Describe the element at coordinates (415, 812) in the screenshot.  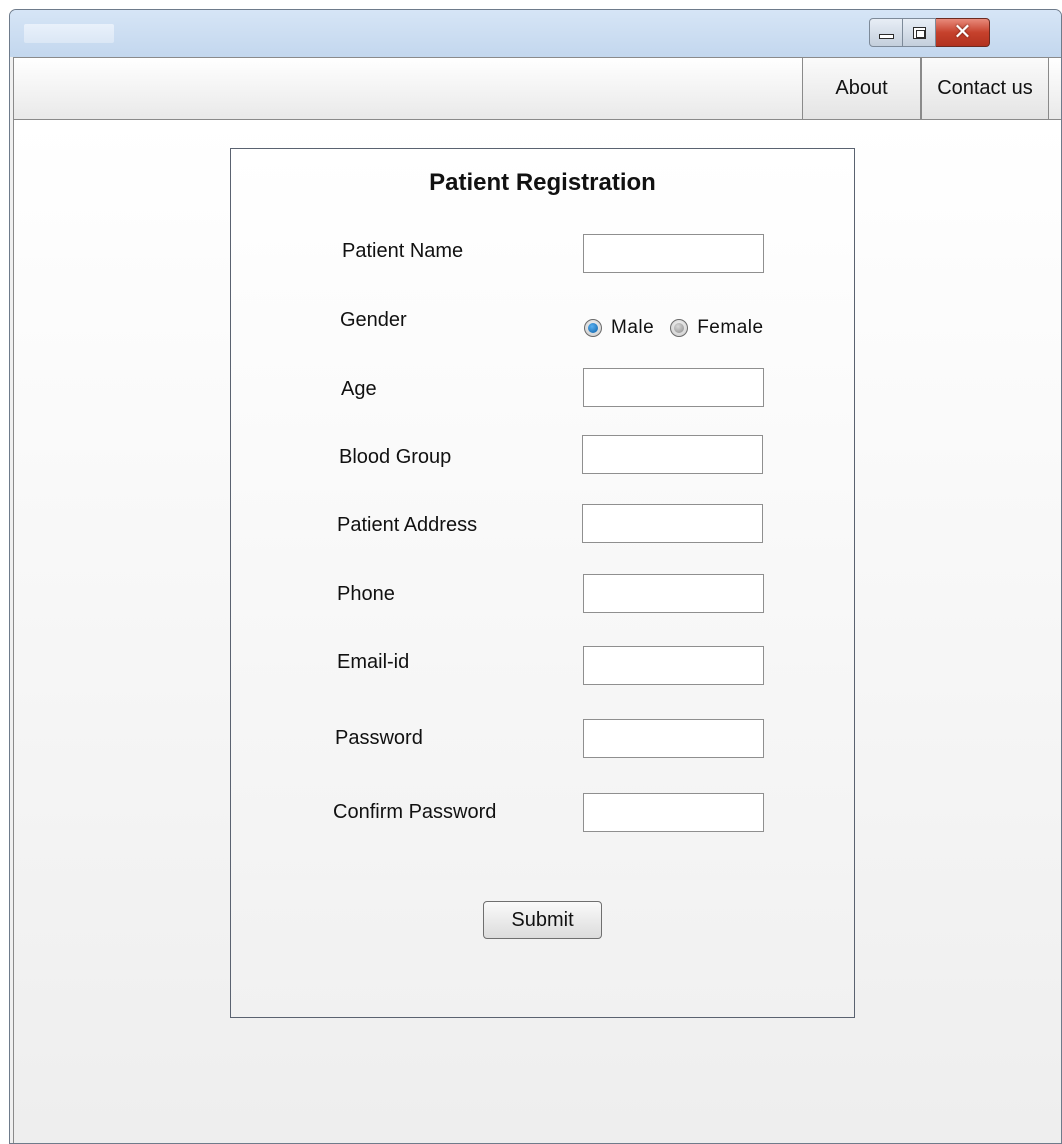
I see `confirm-password-label: Confirm Password` at that location.